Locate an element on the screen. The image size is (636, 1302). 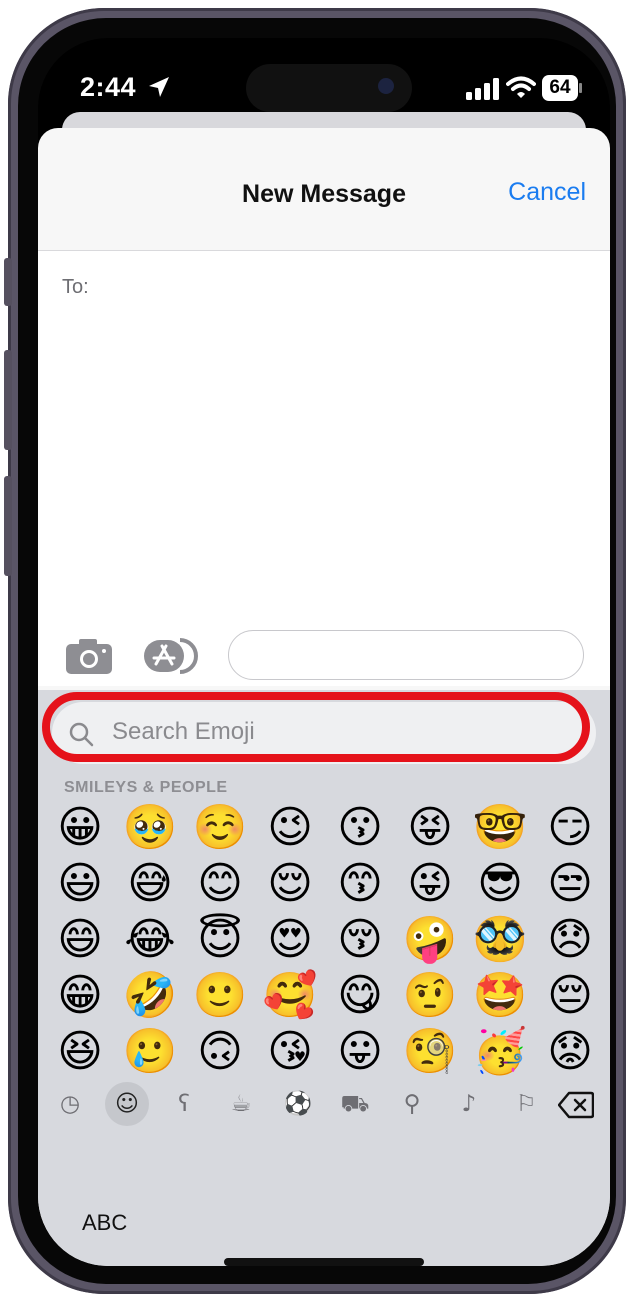
emoji-key: 😀 is located at coordinates (80, 828).